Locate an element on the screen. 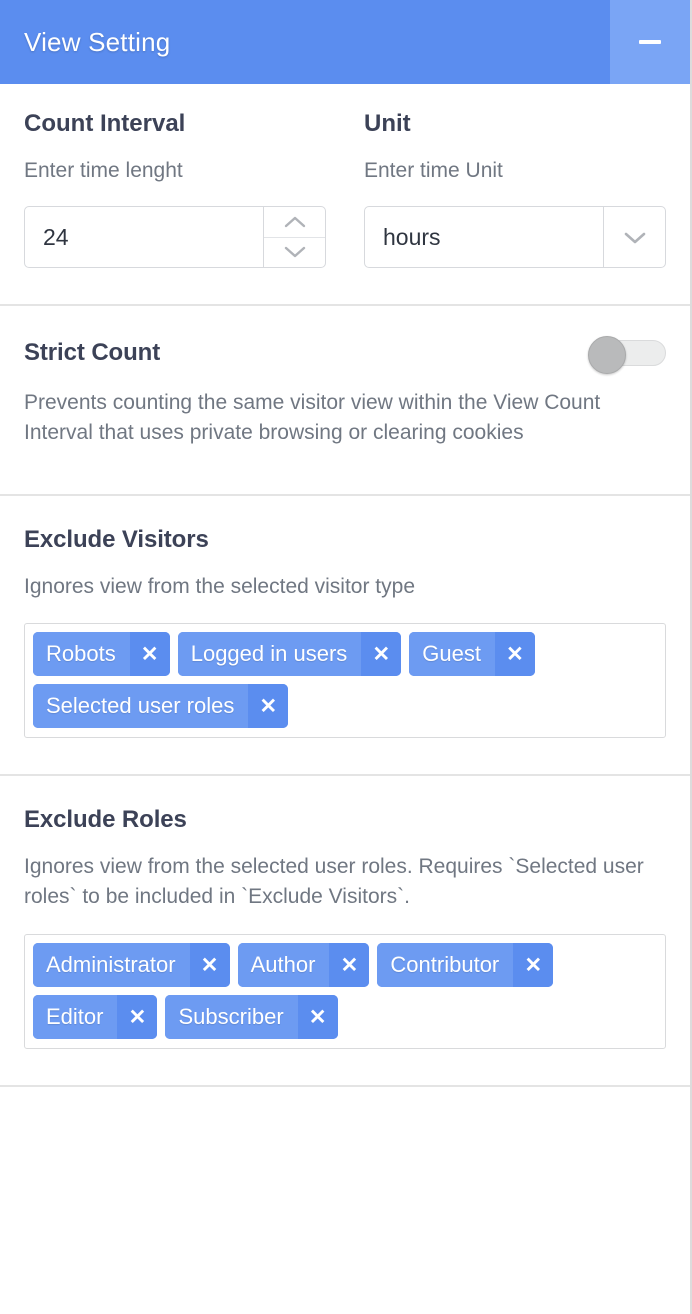 The image size is (692, 1314). tag-chip: Author ✕ is located at coordinates (303, 965).